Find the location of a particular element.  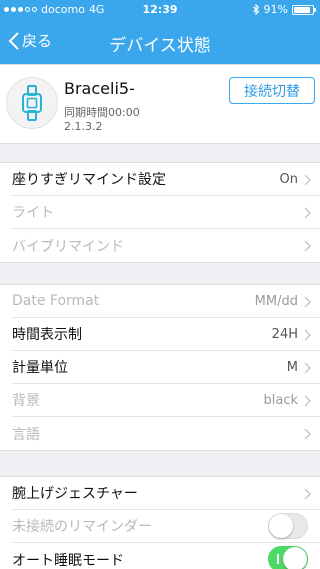

battery-level is located at coordinates (302, 9).